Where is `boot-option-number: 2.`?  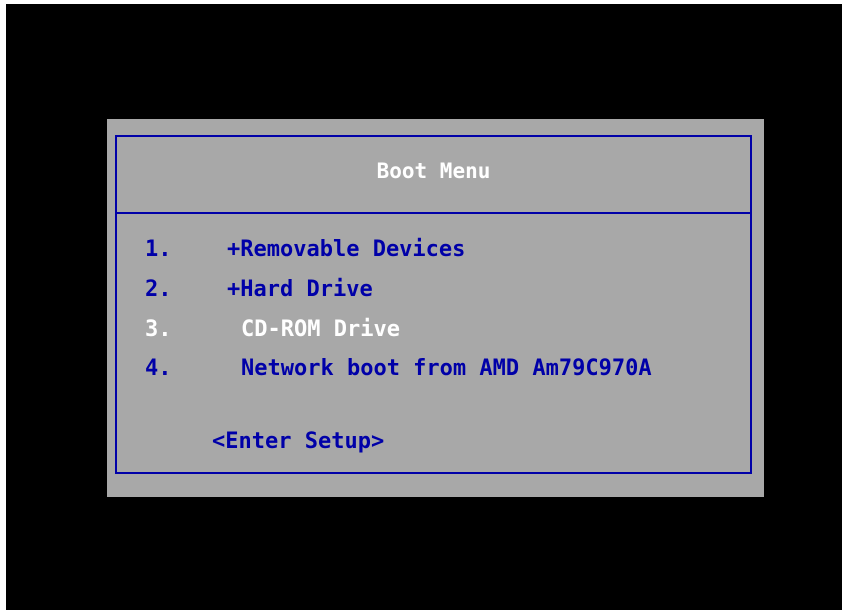
boot-option-number: 2. is located at coordinates (158, 289).